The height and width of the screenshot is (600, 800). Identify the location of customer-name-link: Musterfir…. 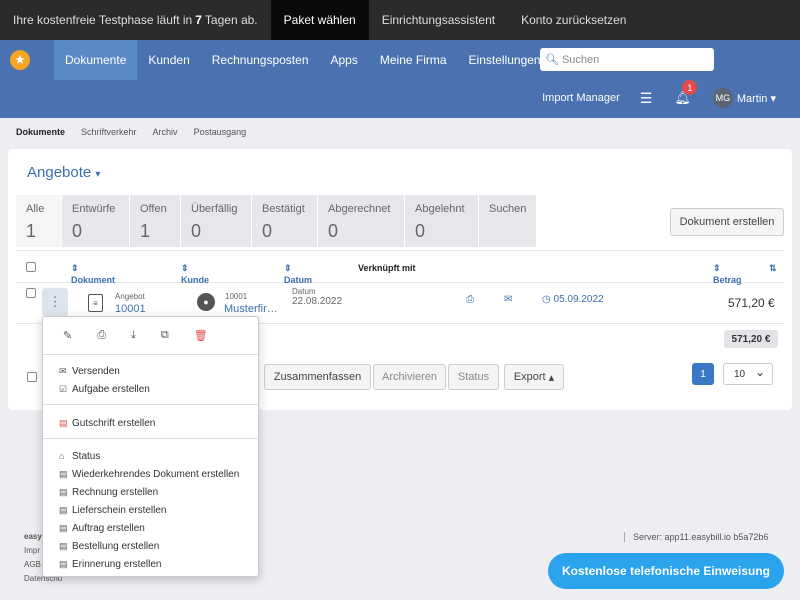
(251, 309).